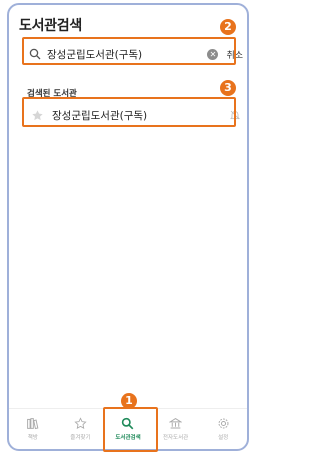 This screenshot has width=320, height=460. Describe the element at coordinates (80, 438) in the screenshot. I see `tab-favorites-label: 즐겨찾기` at that location.